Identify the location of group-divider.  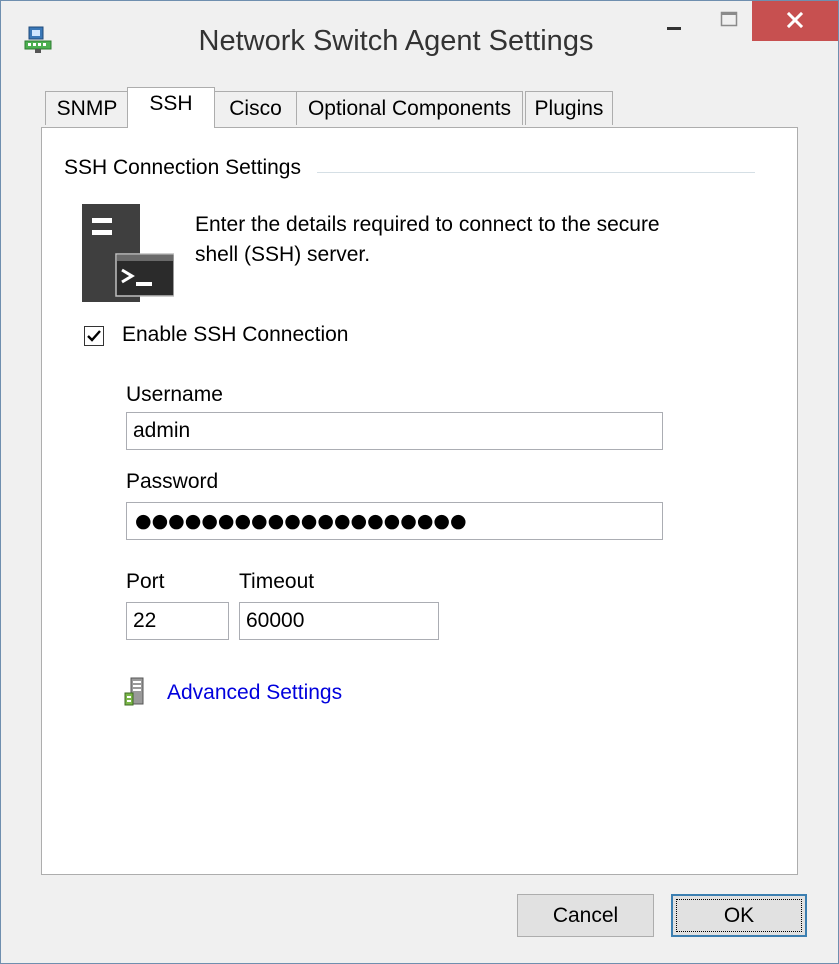
(536, 172).